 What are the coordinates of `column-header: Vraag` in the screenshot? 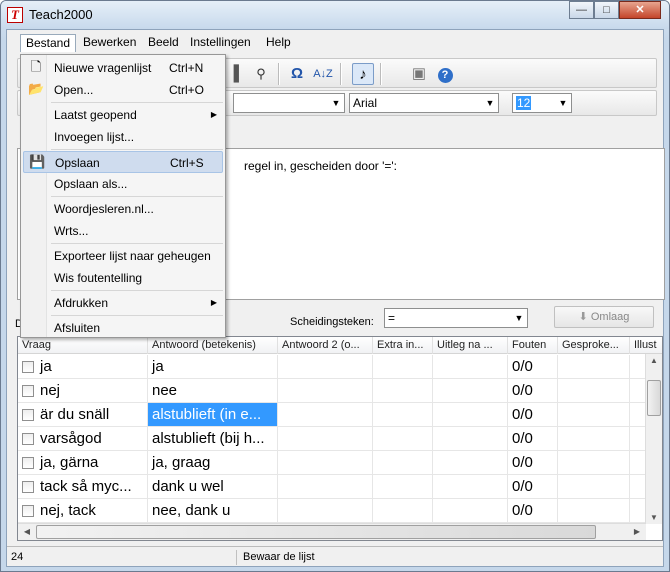 It's located at (83, 345).